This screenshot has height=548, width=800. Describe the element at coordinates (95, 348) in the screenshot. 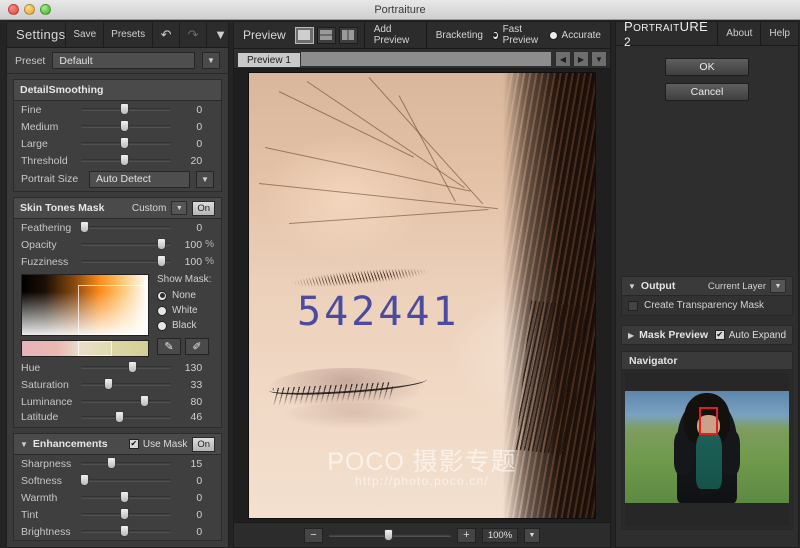

I see `tone-strip-selection` at that location.